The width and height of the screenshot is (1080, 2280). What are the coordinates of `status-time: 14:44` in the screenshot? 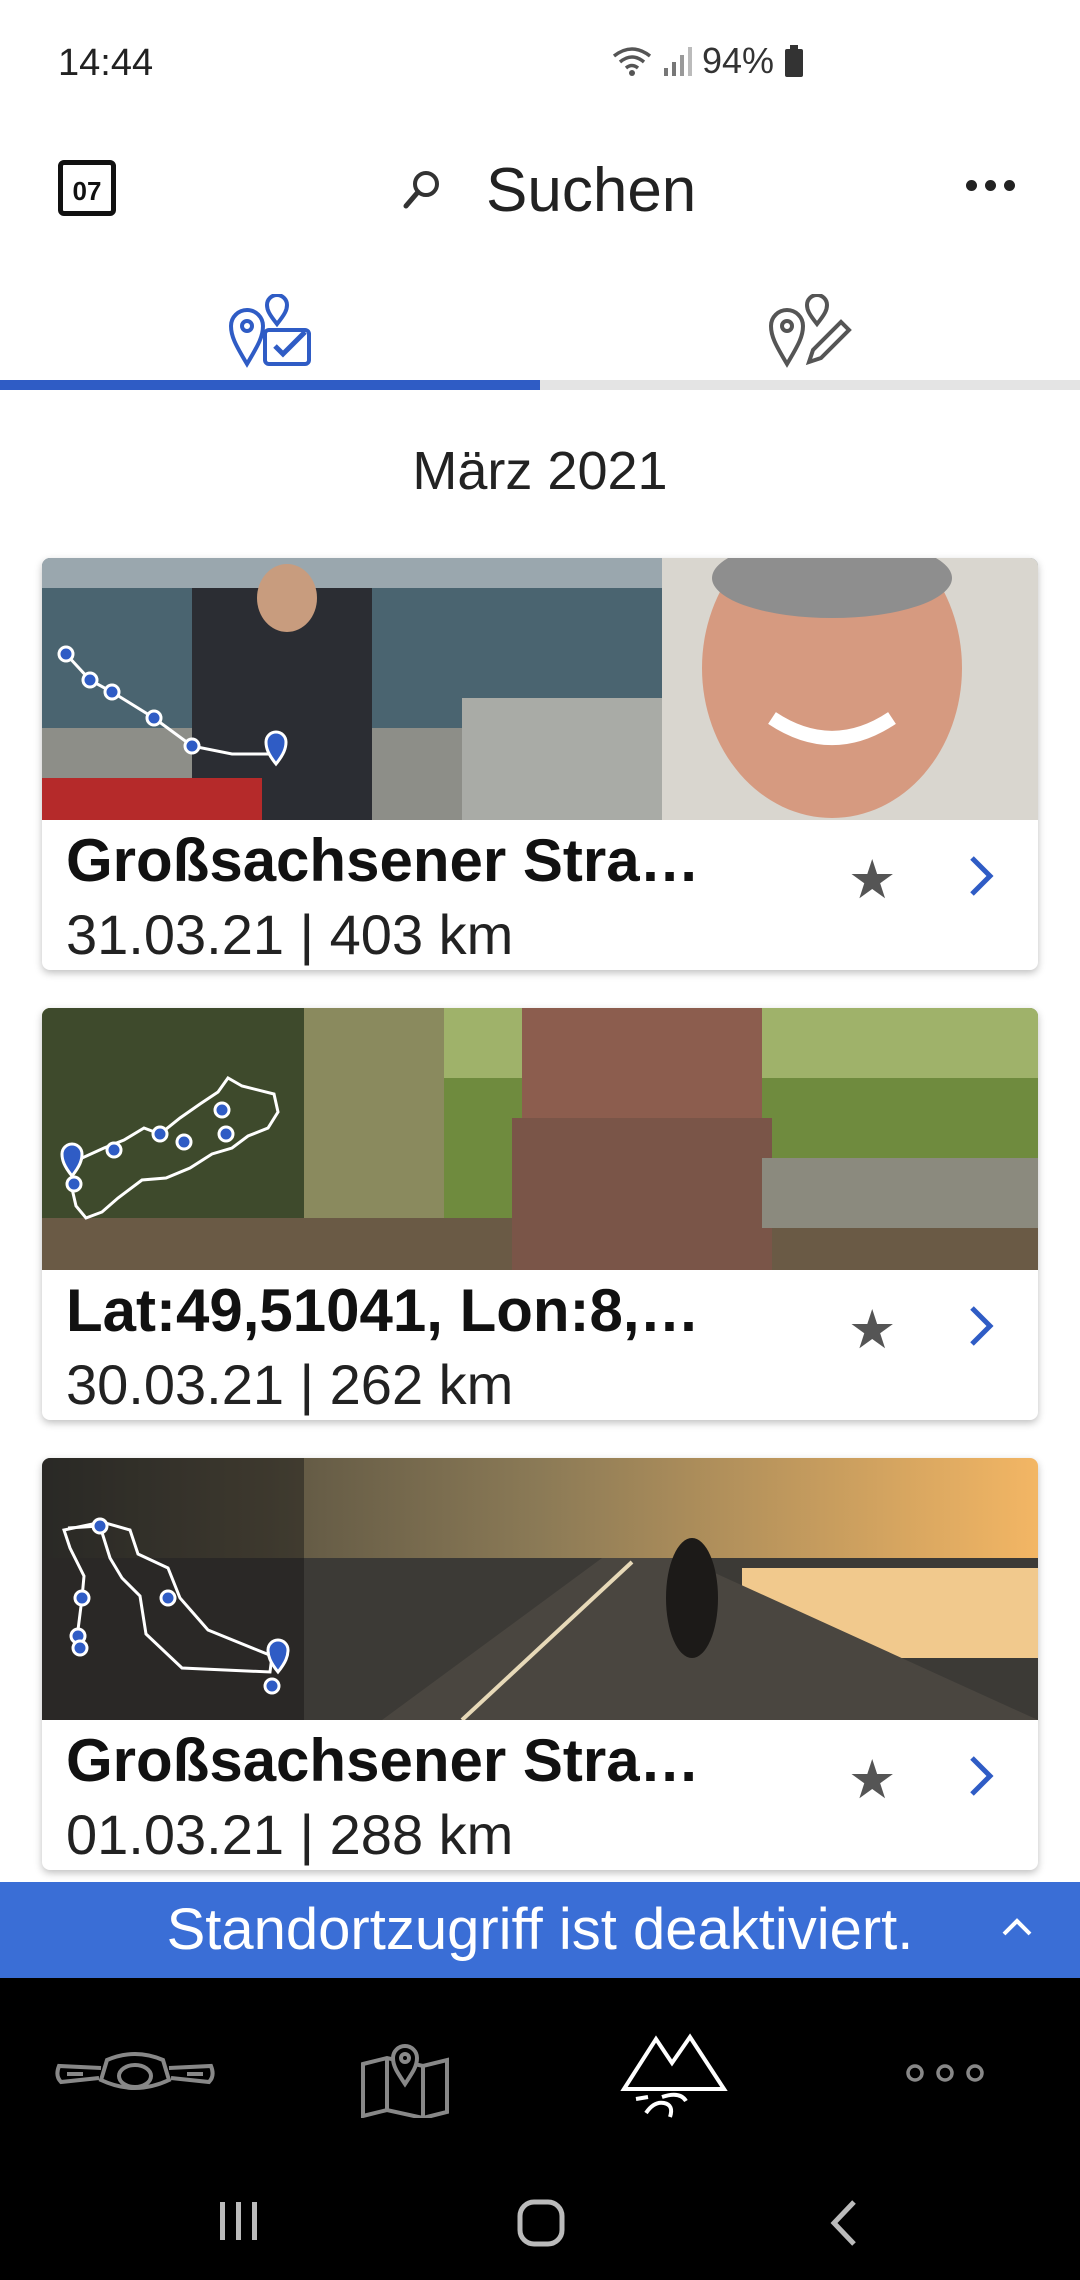 It's located at (106, 63).